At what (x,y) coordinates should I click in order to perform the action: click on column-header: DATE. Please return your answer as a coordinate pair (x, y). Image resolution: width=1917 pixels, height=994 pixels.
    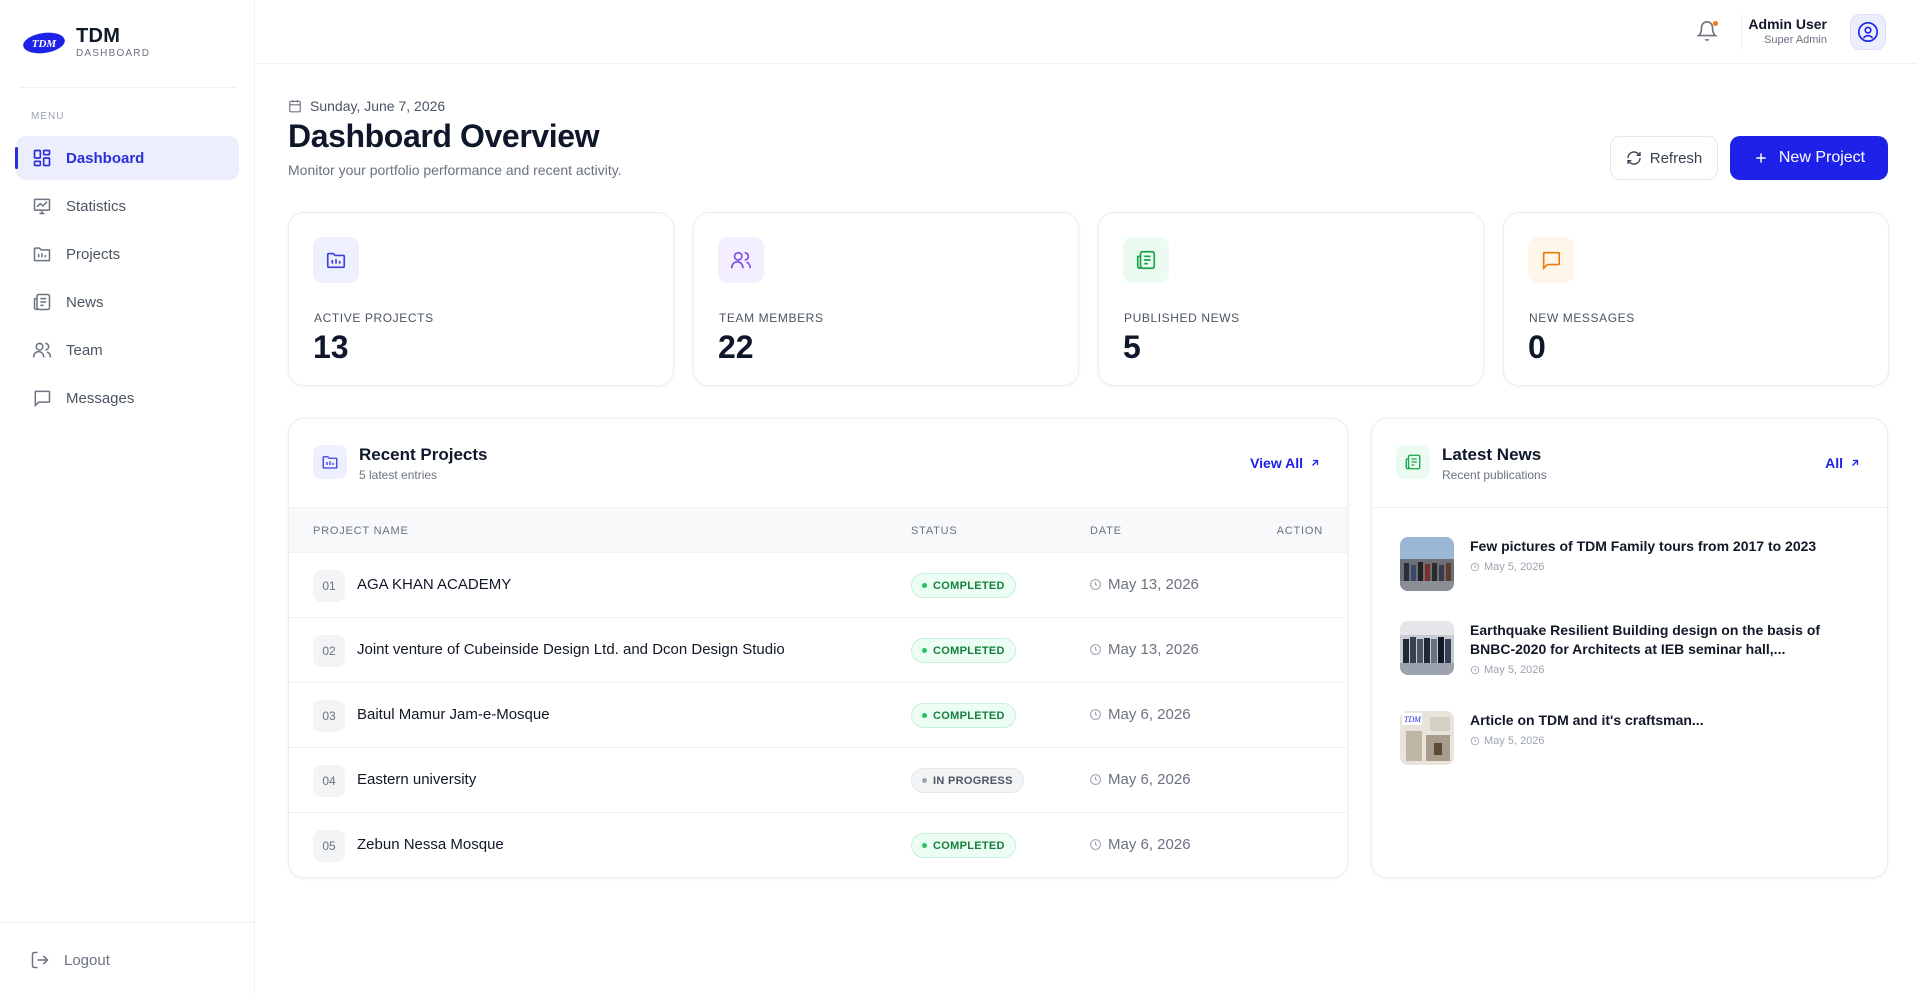
    Looking at the image, I should click on (1106, 531).